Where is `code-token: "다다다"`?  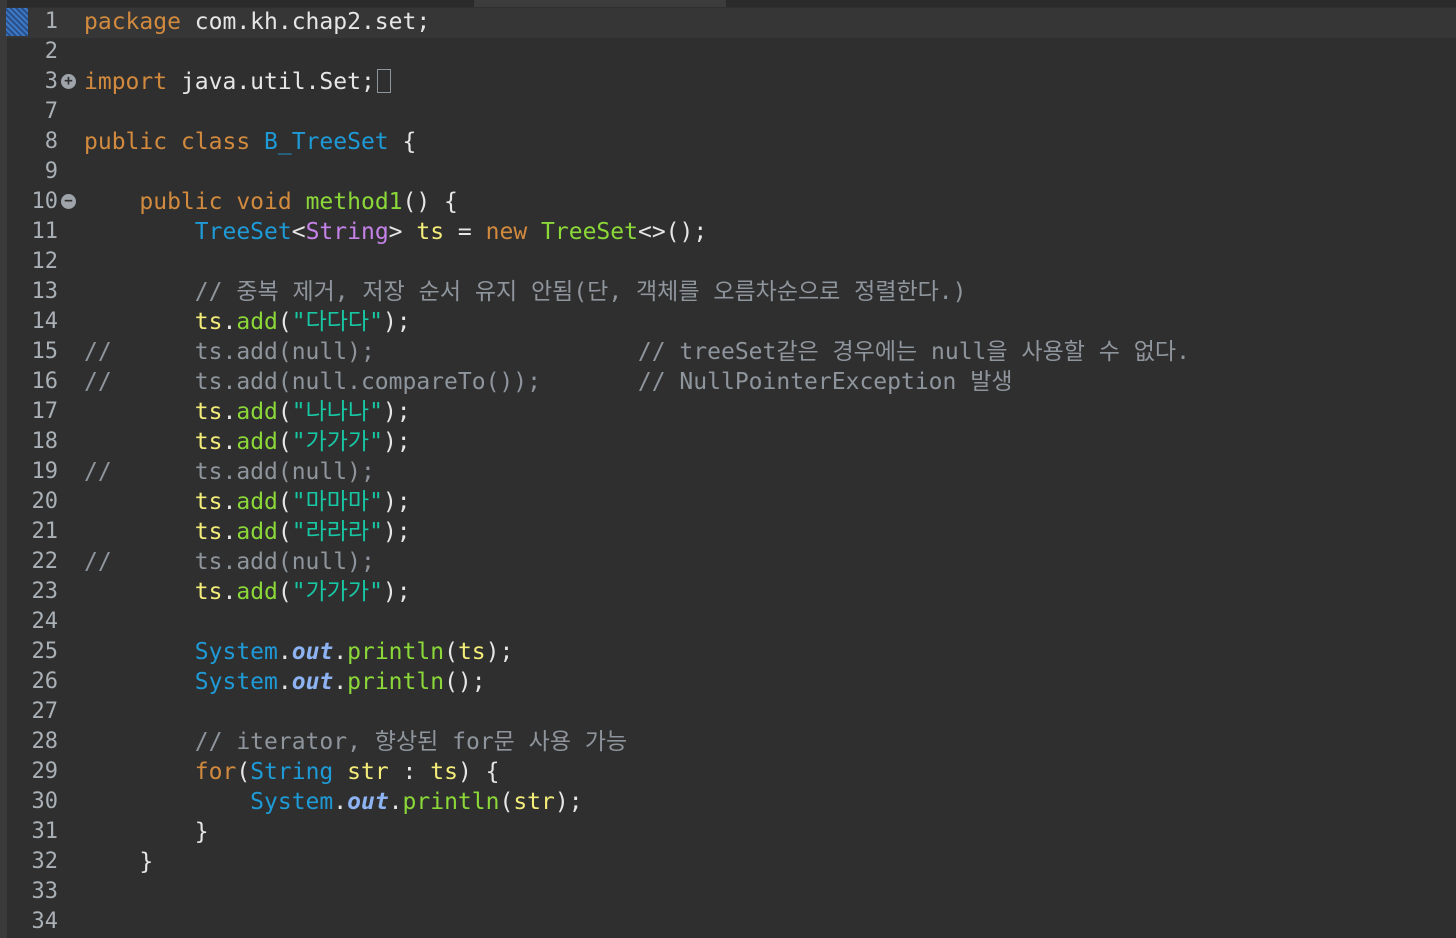
code-token: "다다다" is located at coordinates (337, 322).